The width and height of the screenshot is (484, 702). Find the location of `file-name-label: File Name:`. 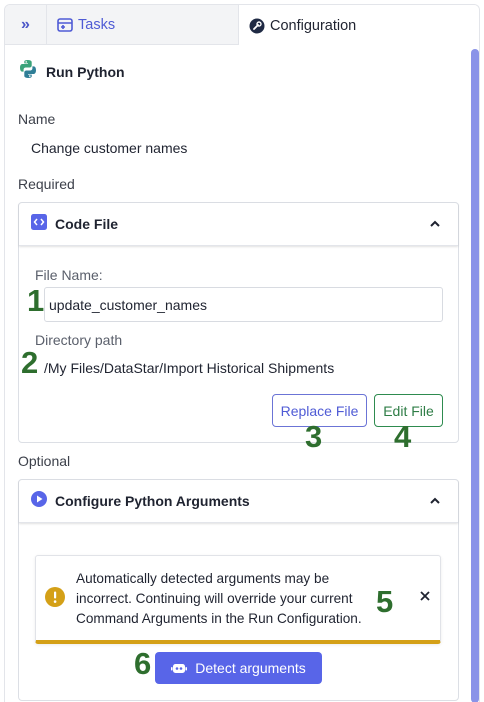

file-name-label: File Name: is located at coordinates (69, 275).